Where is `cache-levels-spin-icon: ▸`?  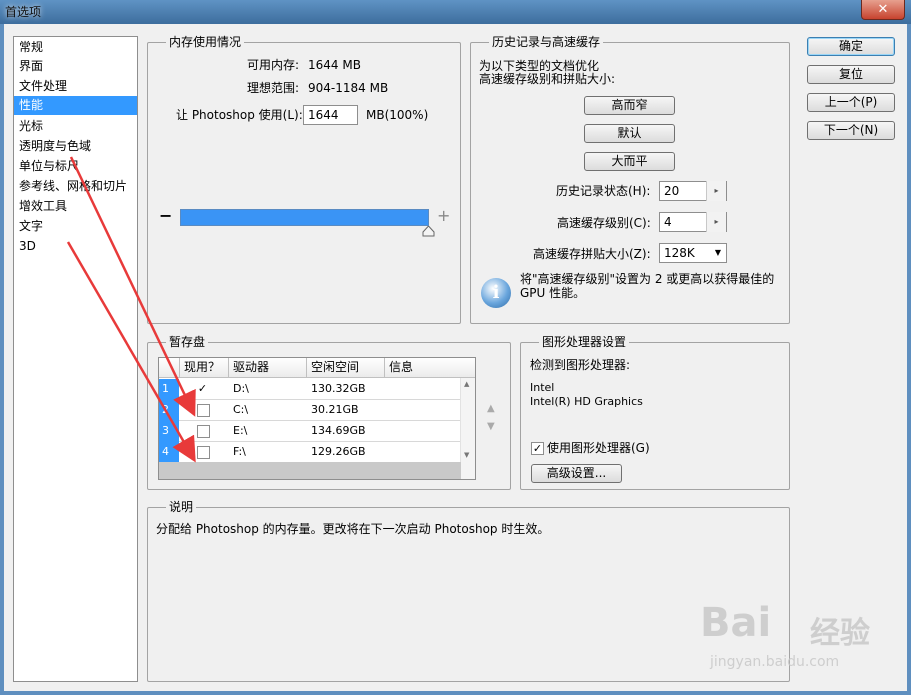
cache-levels-spin-icon: ▸ is located at coordinates (716, 222).